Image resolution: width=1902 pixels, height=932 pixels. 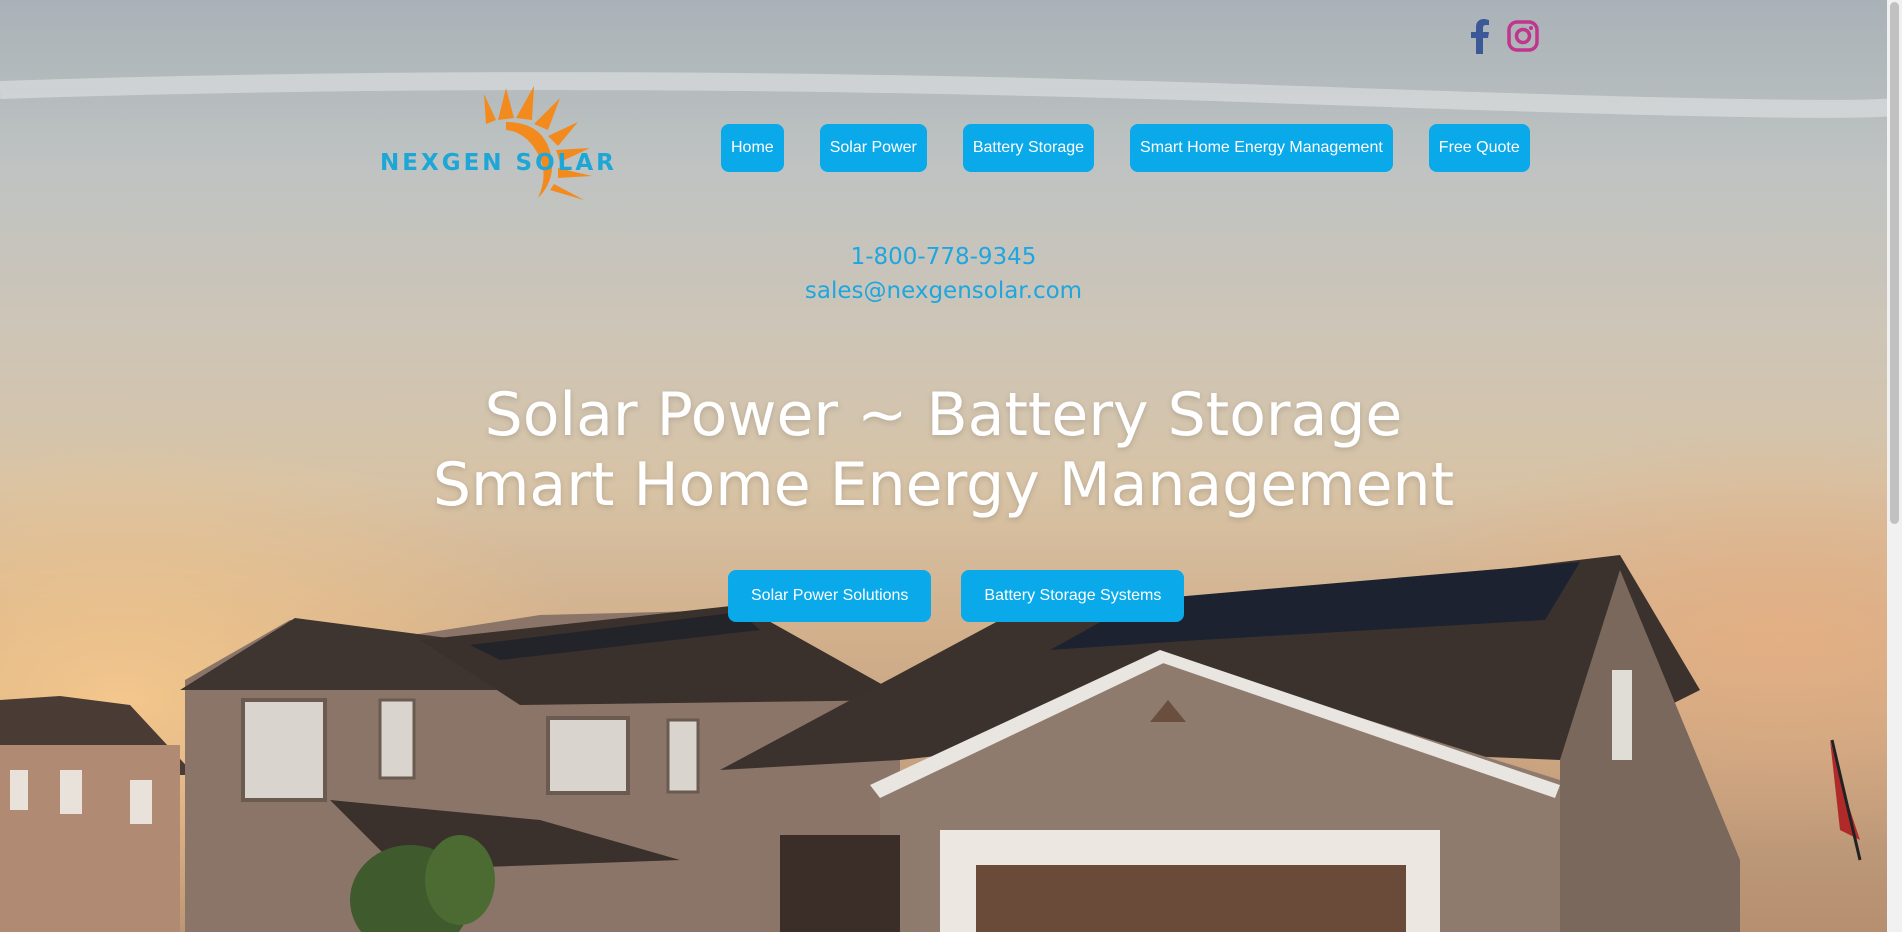 What do you see at coordinates (1523, 36) in the screenshot?
I see `instagram-icon` at bounding box center [1523, 36].